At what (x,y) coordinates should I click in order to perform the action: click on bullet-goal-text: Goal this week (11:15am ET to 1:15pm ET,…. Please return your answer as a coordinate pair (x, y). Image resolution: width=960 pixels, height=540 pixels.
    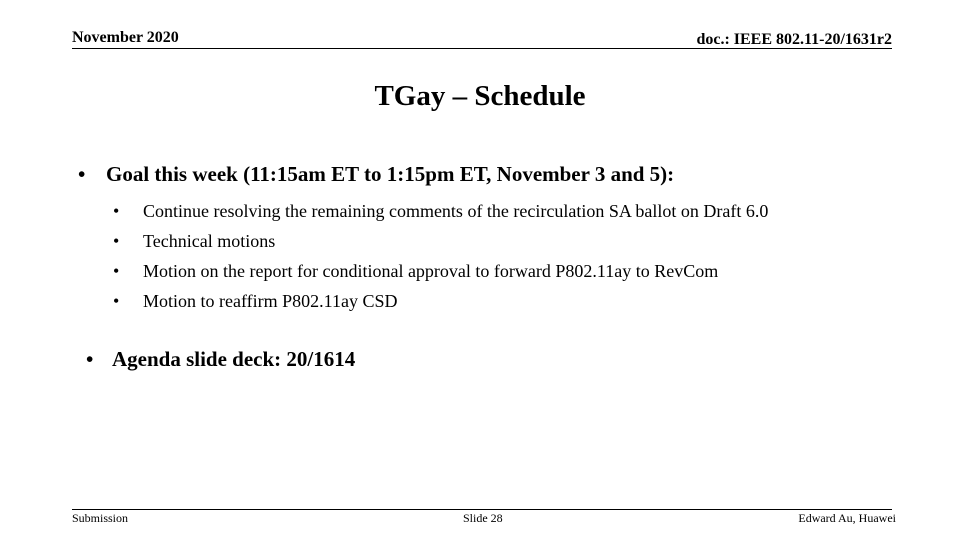
    Looking at the image, I should click on (390, 174).